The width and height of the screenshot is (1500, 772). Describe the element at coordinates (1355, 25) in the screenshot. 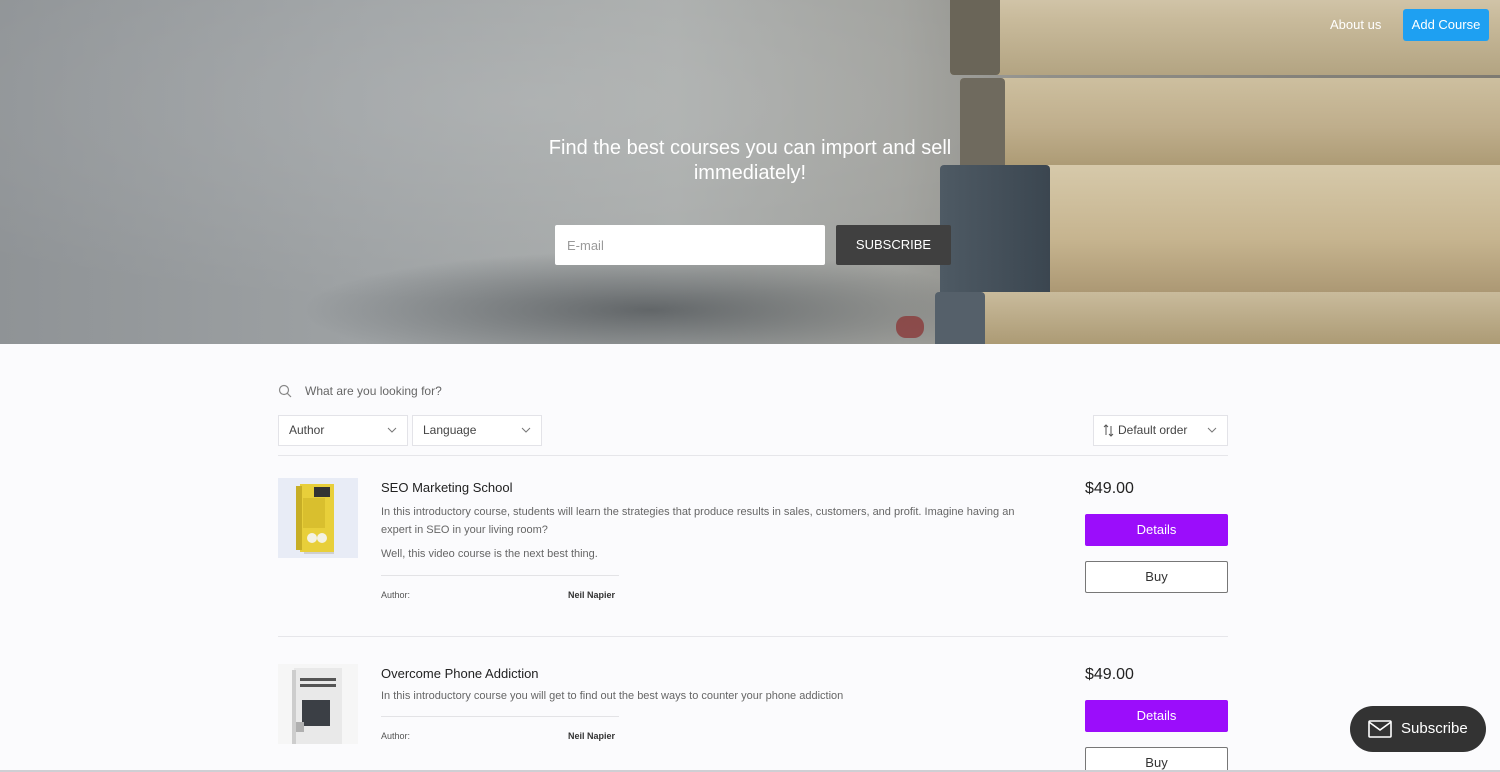

I see `about-us-link: About us` at that location.